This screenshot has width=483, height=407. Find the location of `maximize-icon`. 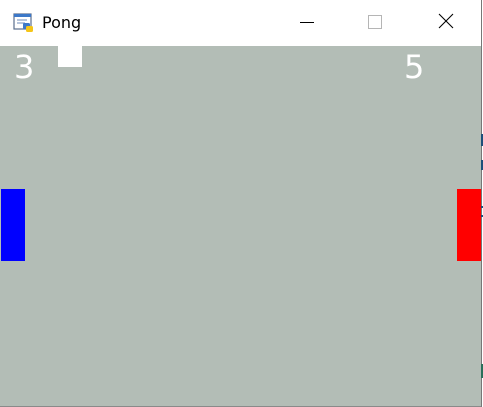

maximize-icon is located at coordinates (375, 23).